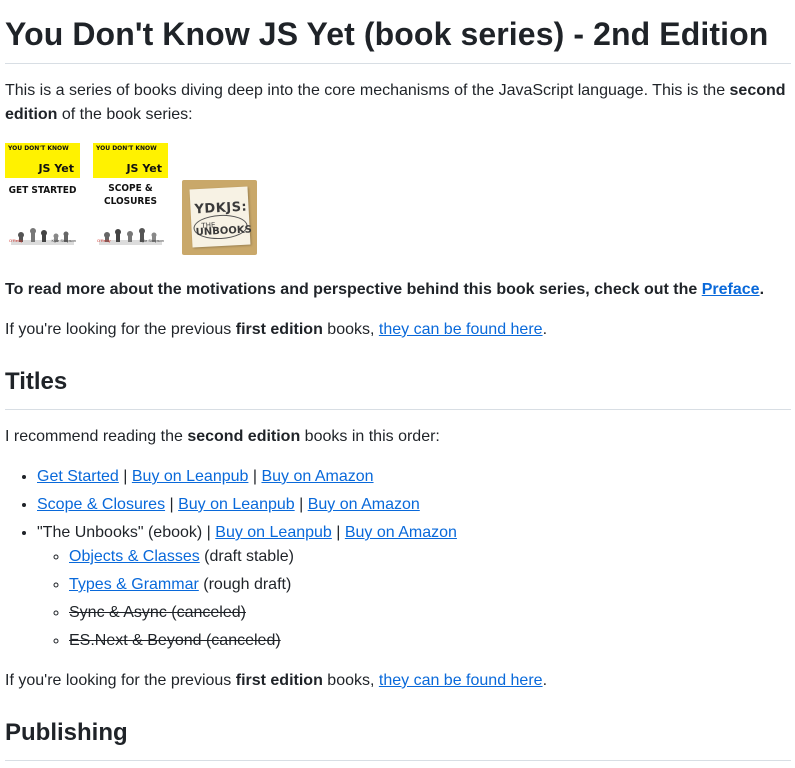  What do you see at coordinates (130, 188) in the screenshot?
I see `cover-title-line1: SCOPE &` at bounding box center [130, 188].